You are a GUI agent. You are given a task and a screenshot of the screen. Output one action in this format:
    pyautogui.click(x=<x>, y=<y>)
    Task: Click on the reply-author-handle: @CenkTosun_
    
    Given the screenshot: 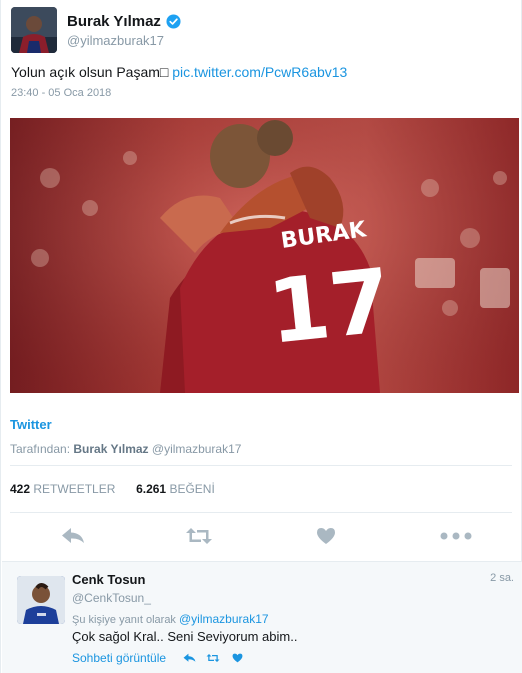 What is the action you would take?
    pyautogui.click(x=111, y=598)
    